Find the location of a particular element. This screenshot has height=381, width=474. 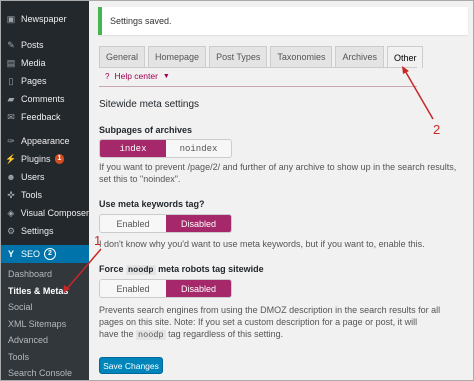

sidebar-item-pages: ▯ Pages is located at coordinates (45, 81).